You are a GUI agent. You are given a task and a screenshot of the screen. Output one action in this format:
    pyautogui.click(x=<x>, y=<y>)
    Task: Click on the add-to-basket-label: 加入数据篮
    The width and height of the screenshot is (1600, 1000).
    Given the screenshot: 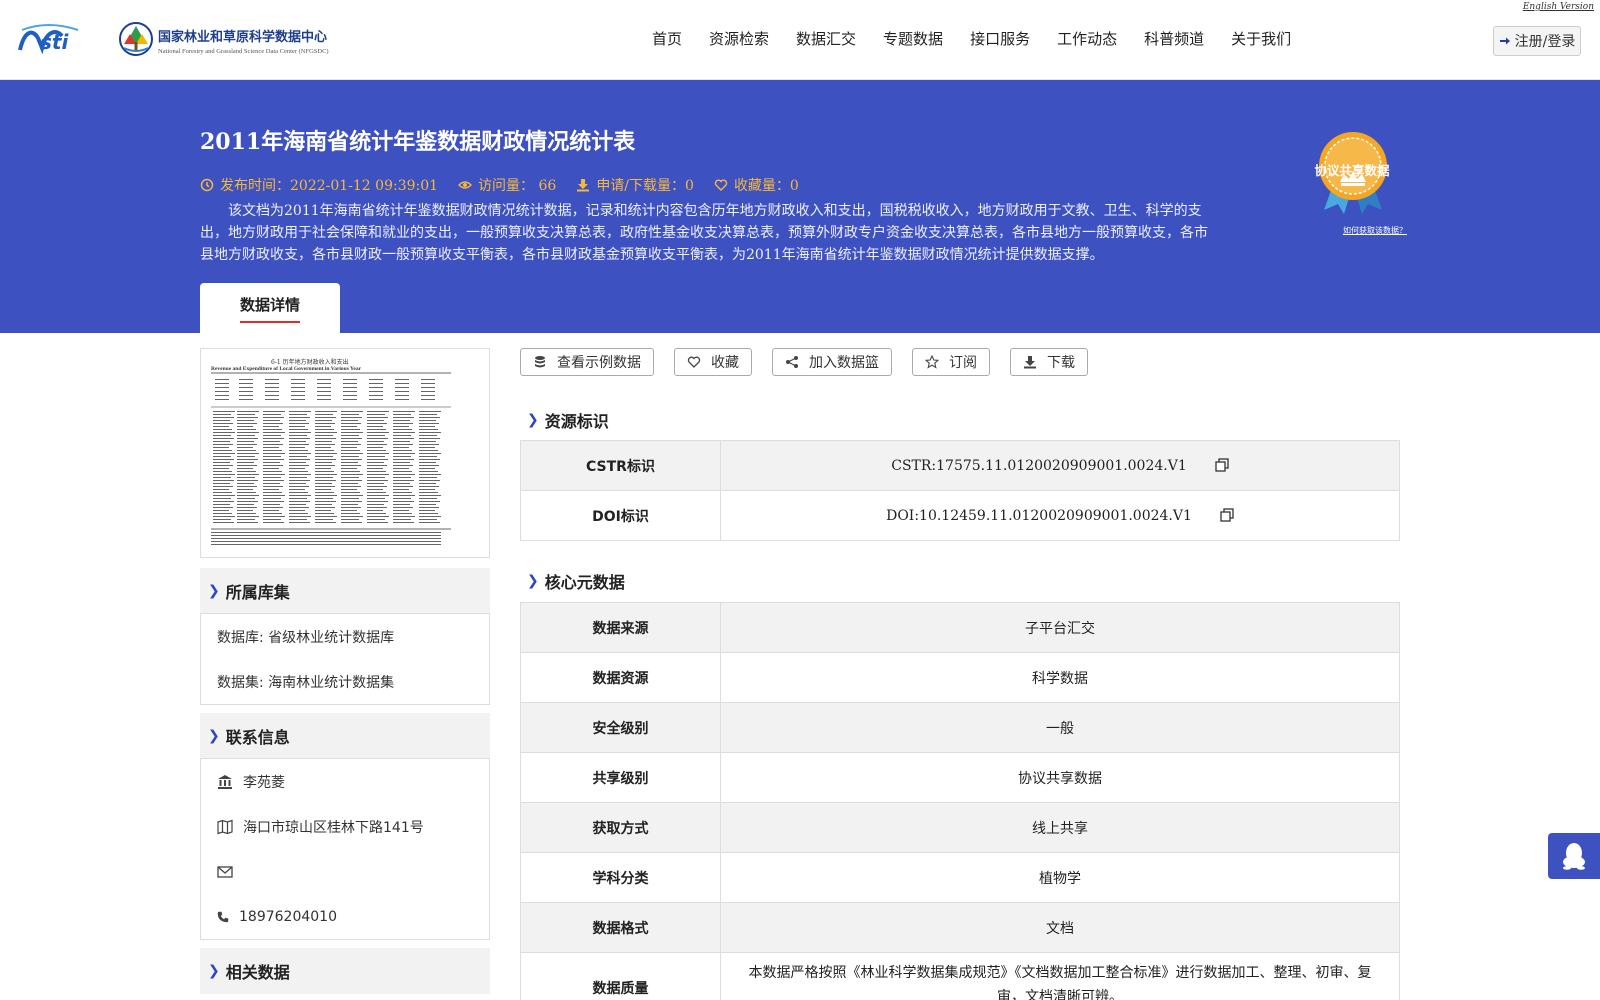 What is the action you would take?
    pyautogui.click(x=844, y=363)
    